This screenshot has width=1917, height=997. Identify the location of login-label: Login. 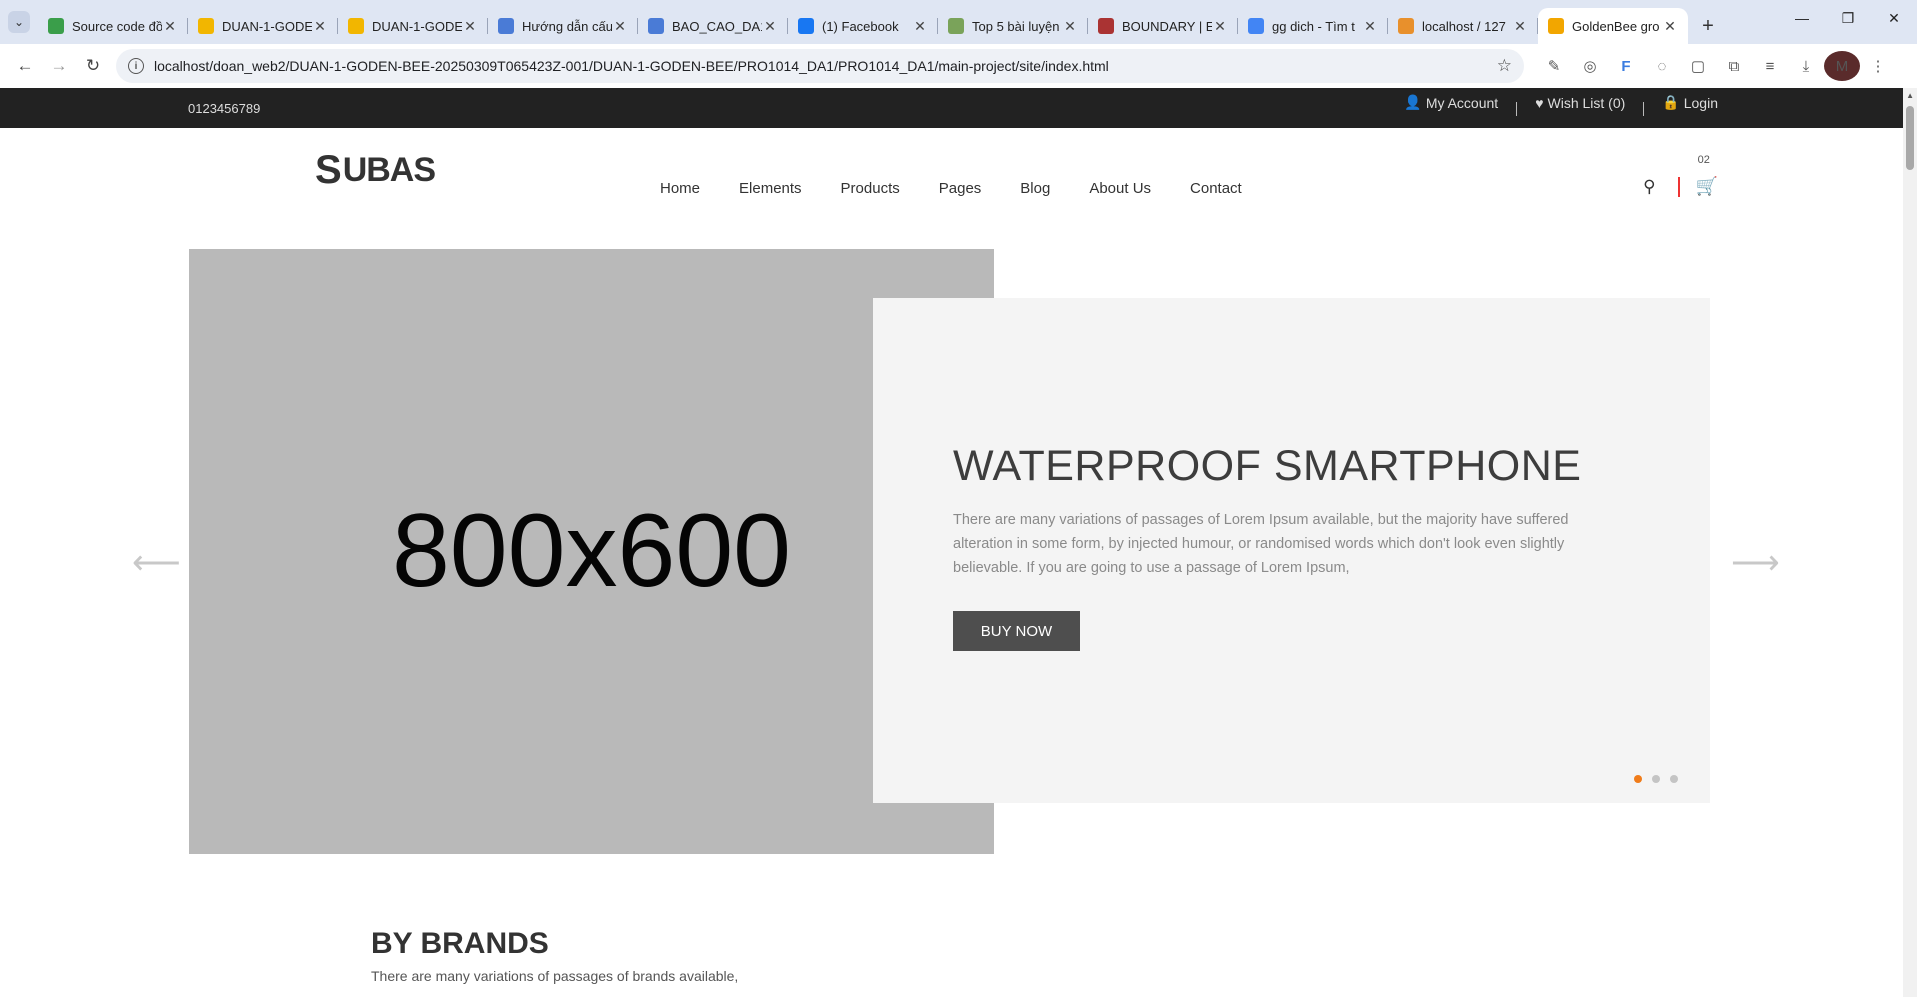
(1700, 102).